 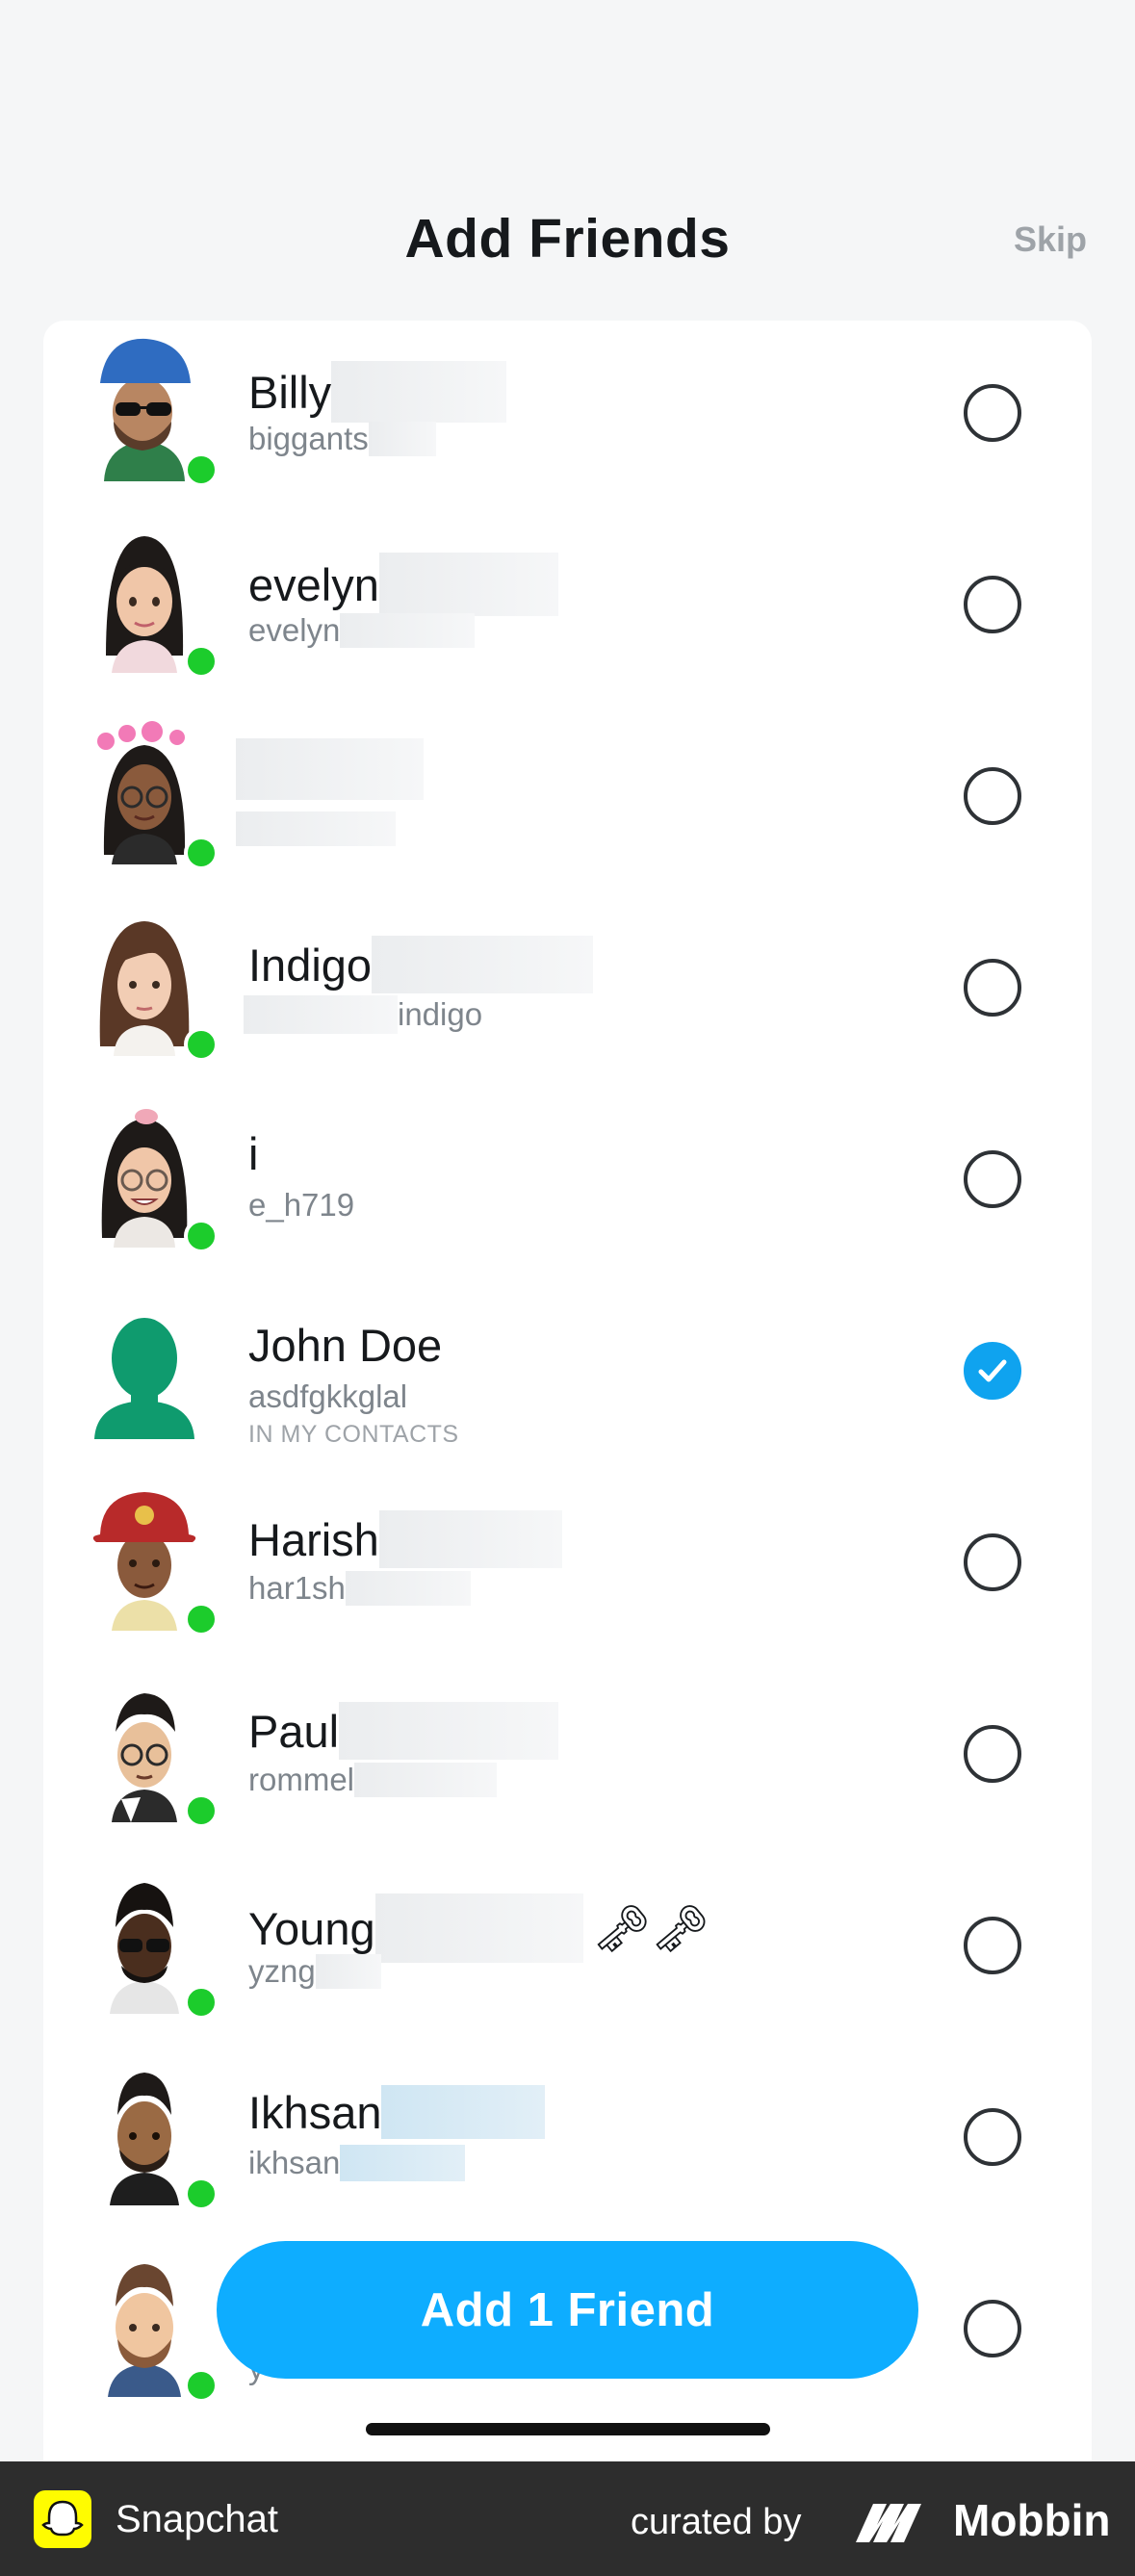 What do you see at coordinates (310, 965) in the screenshot?
I see `friend-name: Indigo` at bounding box center [310, 965].